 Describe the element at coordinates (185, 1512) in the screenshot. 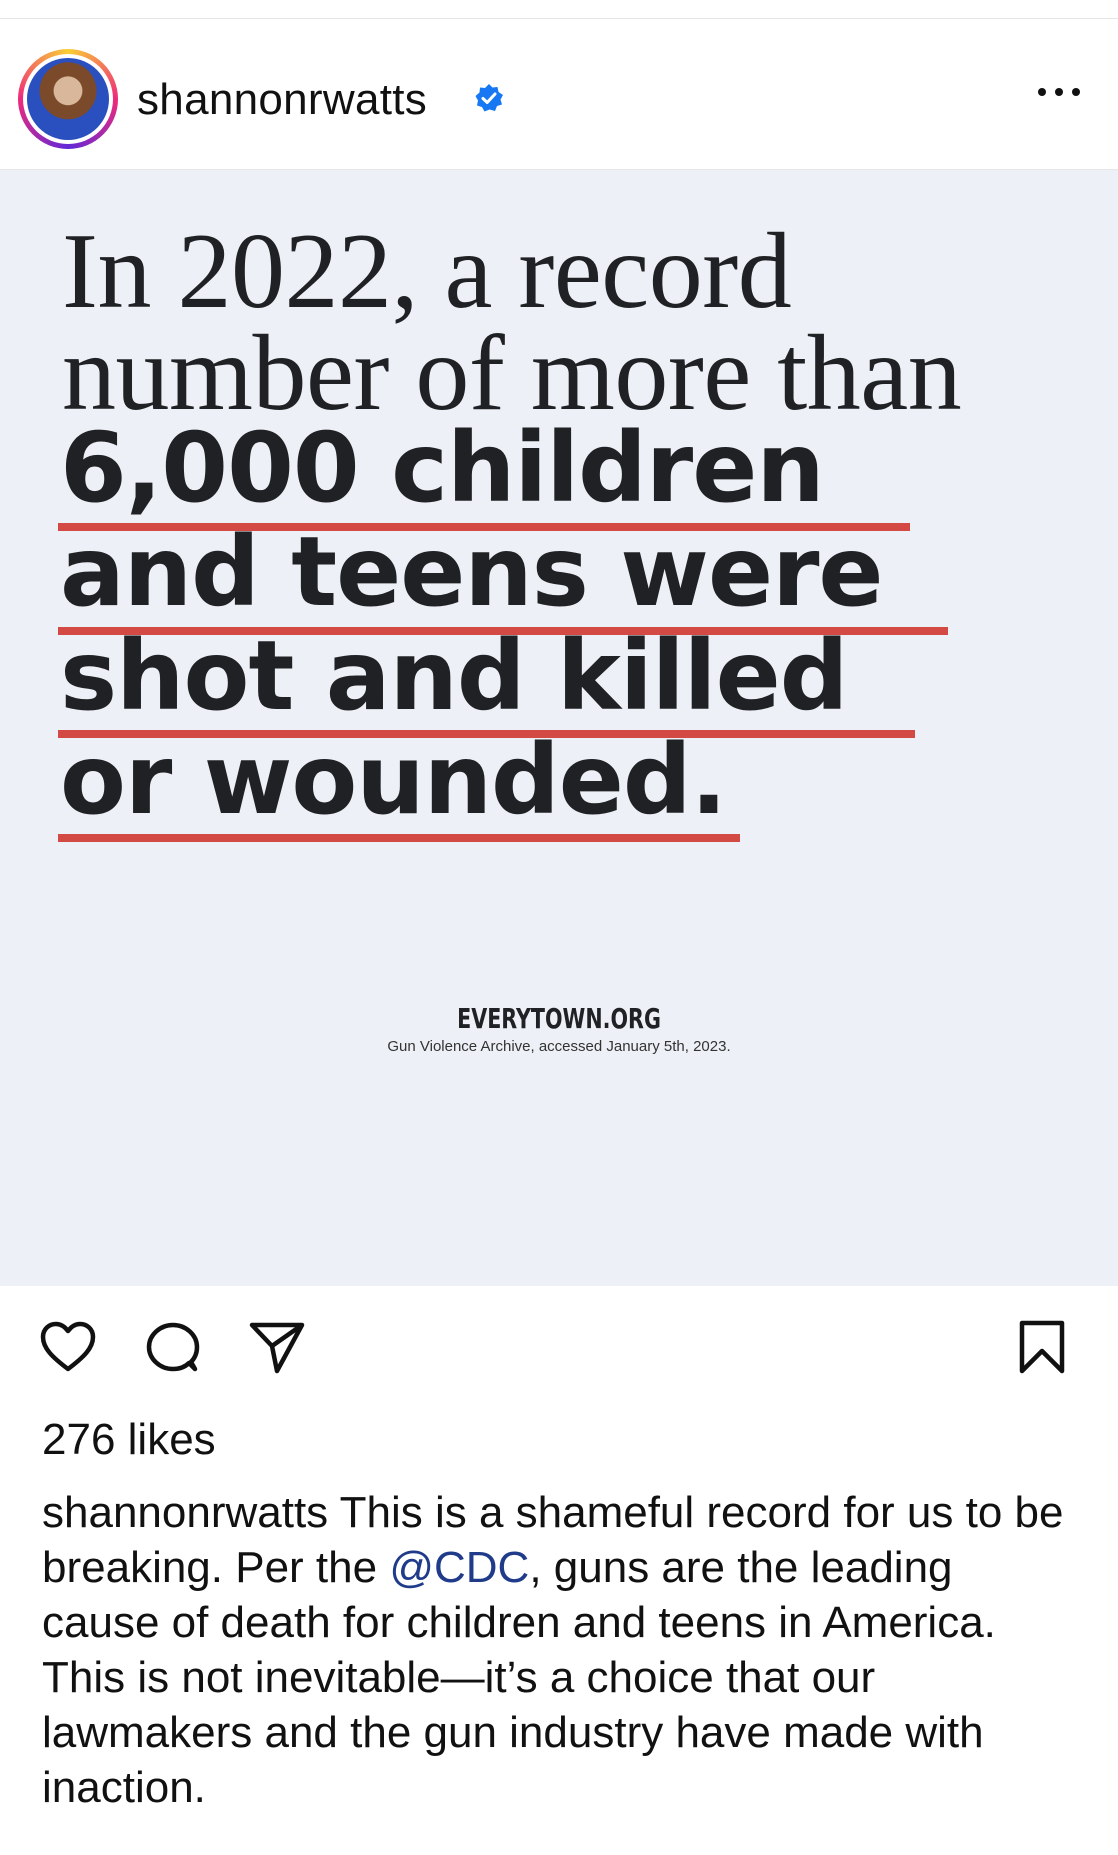

I see `caption-username: shannonrwatts` at that location.